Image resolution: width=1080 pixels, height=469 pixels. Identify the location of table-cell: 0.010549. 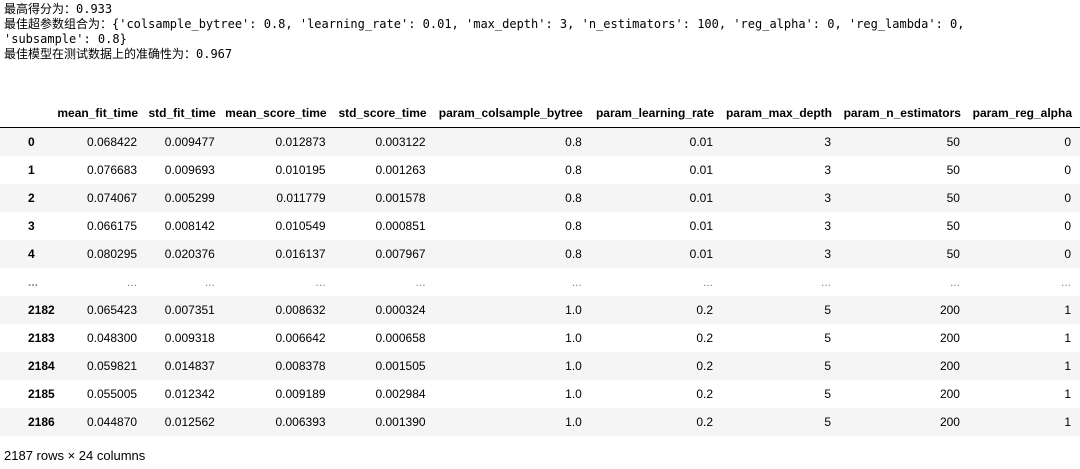
(300, 226).